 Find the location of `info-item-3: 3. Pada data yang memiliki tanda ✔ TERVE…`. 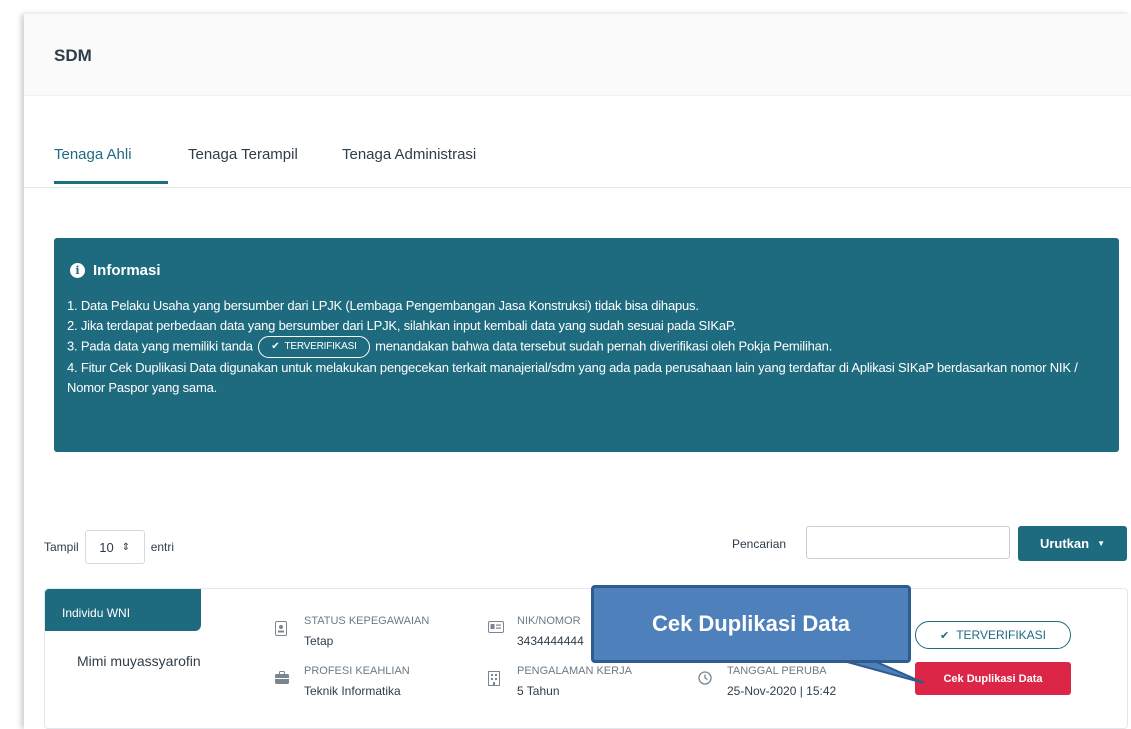

info-item-3: 3. Pada data yang memiliki tanda ✔ TERVE… is located at coordinates (587, 347).